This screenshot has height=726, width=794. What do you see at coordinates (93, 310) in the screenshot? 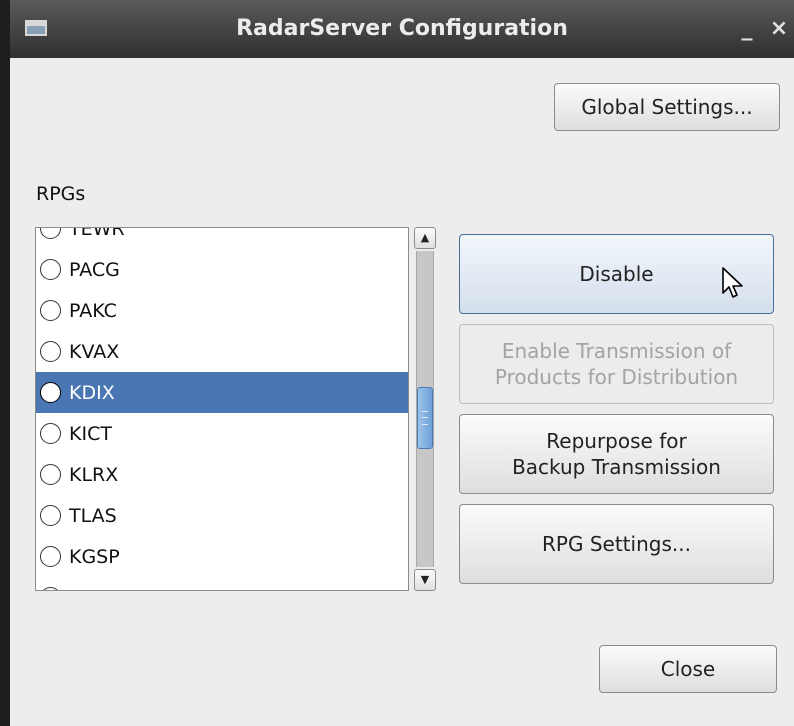
I see `list-item-label: PAKC` at bounding box center [93, 310].